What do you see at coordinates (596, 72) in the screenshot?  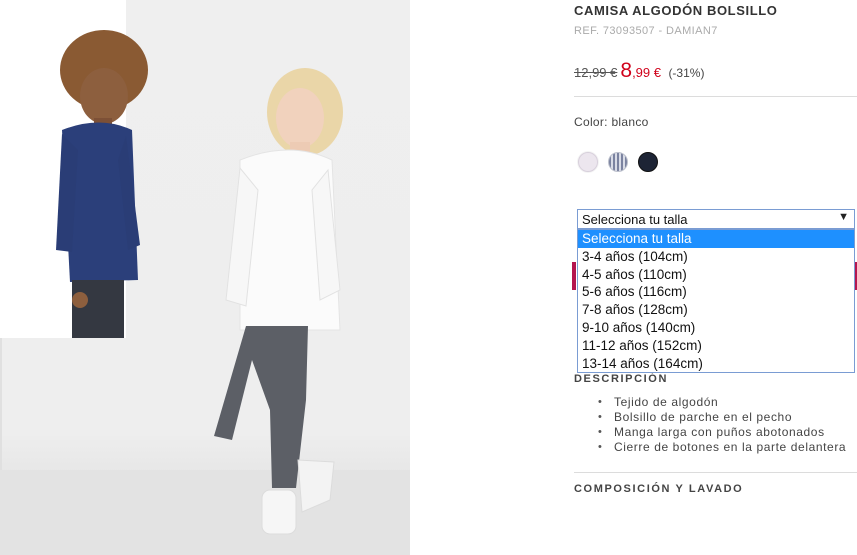 I see `old-price: 12,99 €` at bounding box center [596, 72].